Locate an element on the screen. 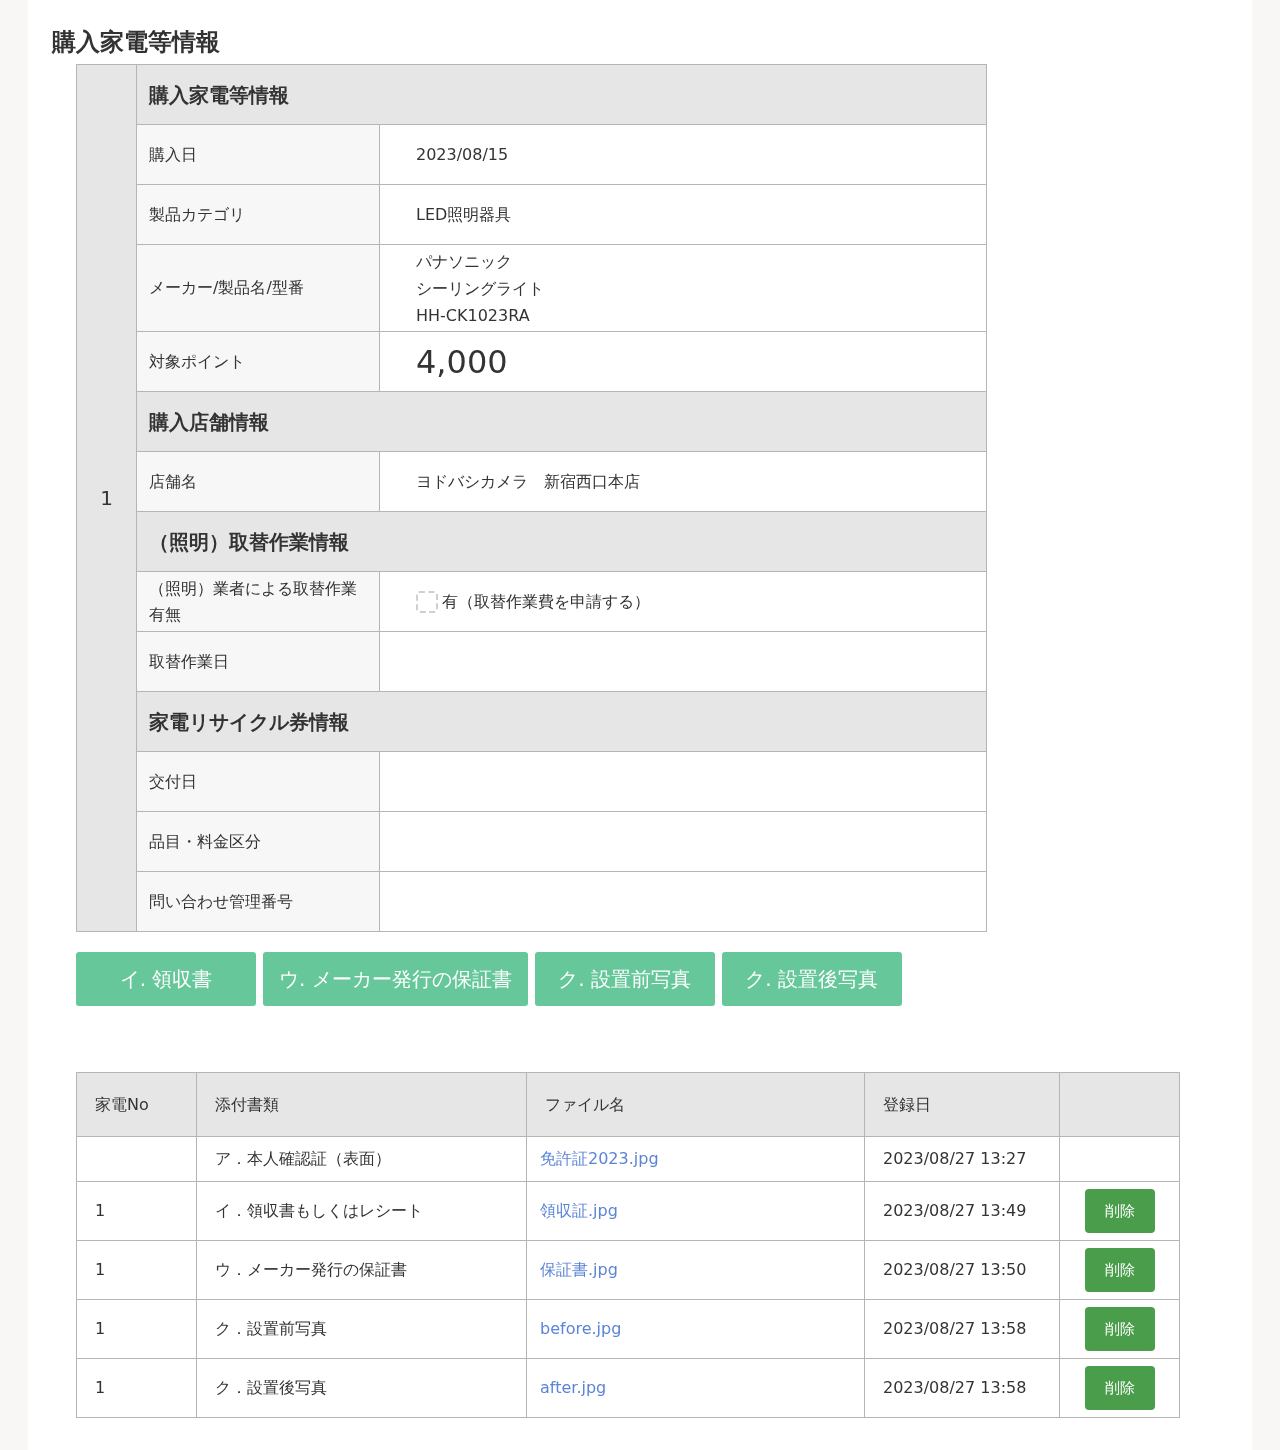 The height and width of the screenshot is (1450, 1280). column-header: 家電No is located at coordinates (136, 1104).